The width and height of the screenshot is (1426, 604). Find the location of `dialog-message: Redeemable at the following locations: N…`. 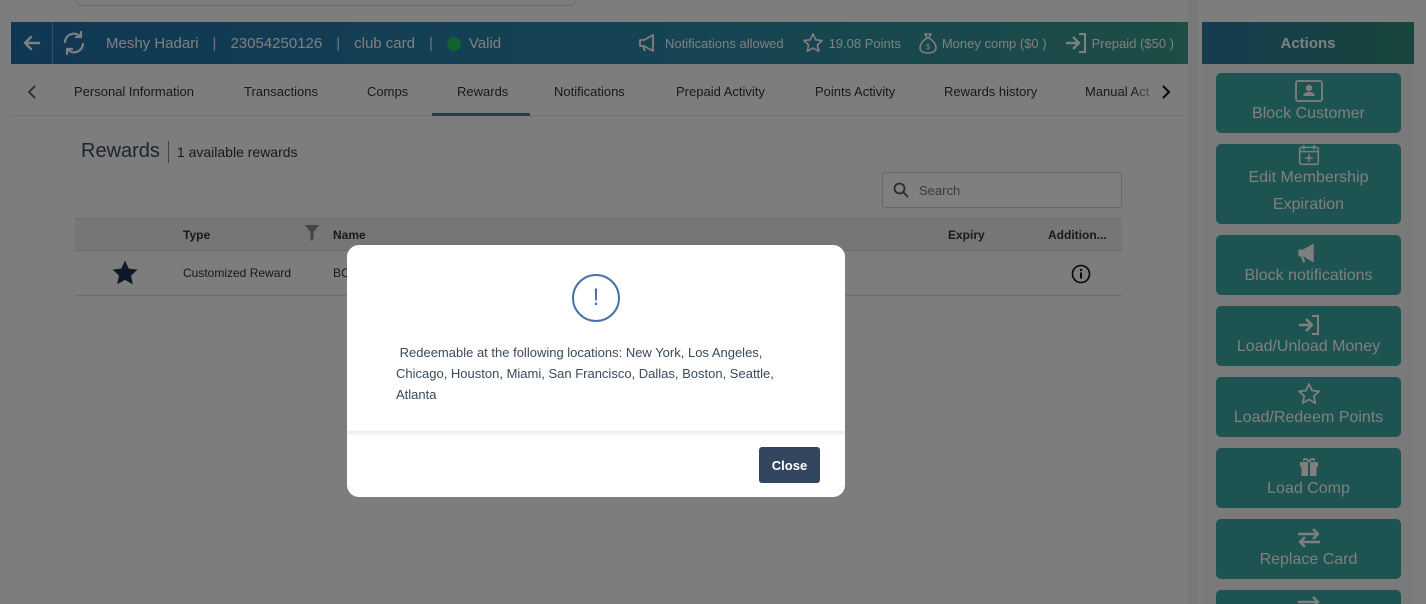

dialog-message: Redeemable at the following locations: N… is located at coordinates (591, 373).